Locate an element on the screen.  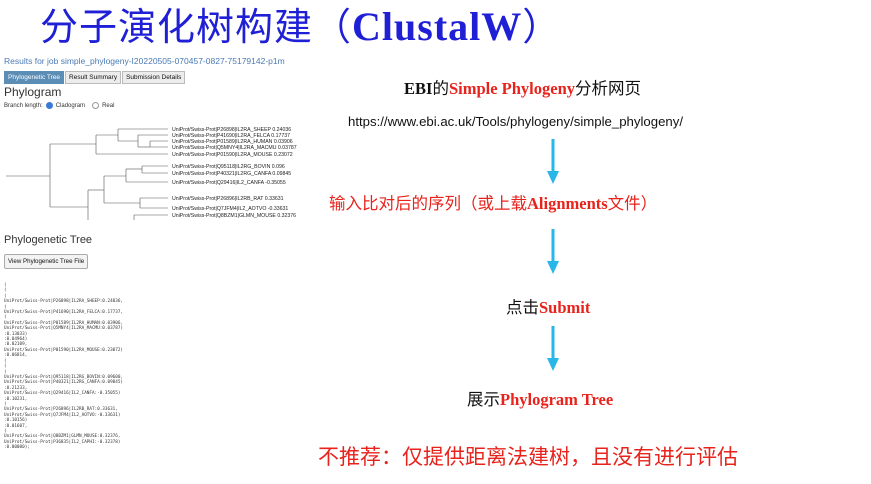
real-radio is located at coordinates (96, 105).